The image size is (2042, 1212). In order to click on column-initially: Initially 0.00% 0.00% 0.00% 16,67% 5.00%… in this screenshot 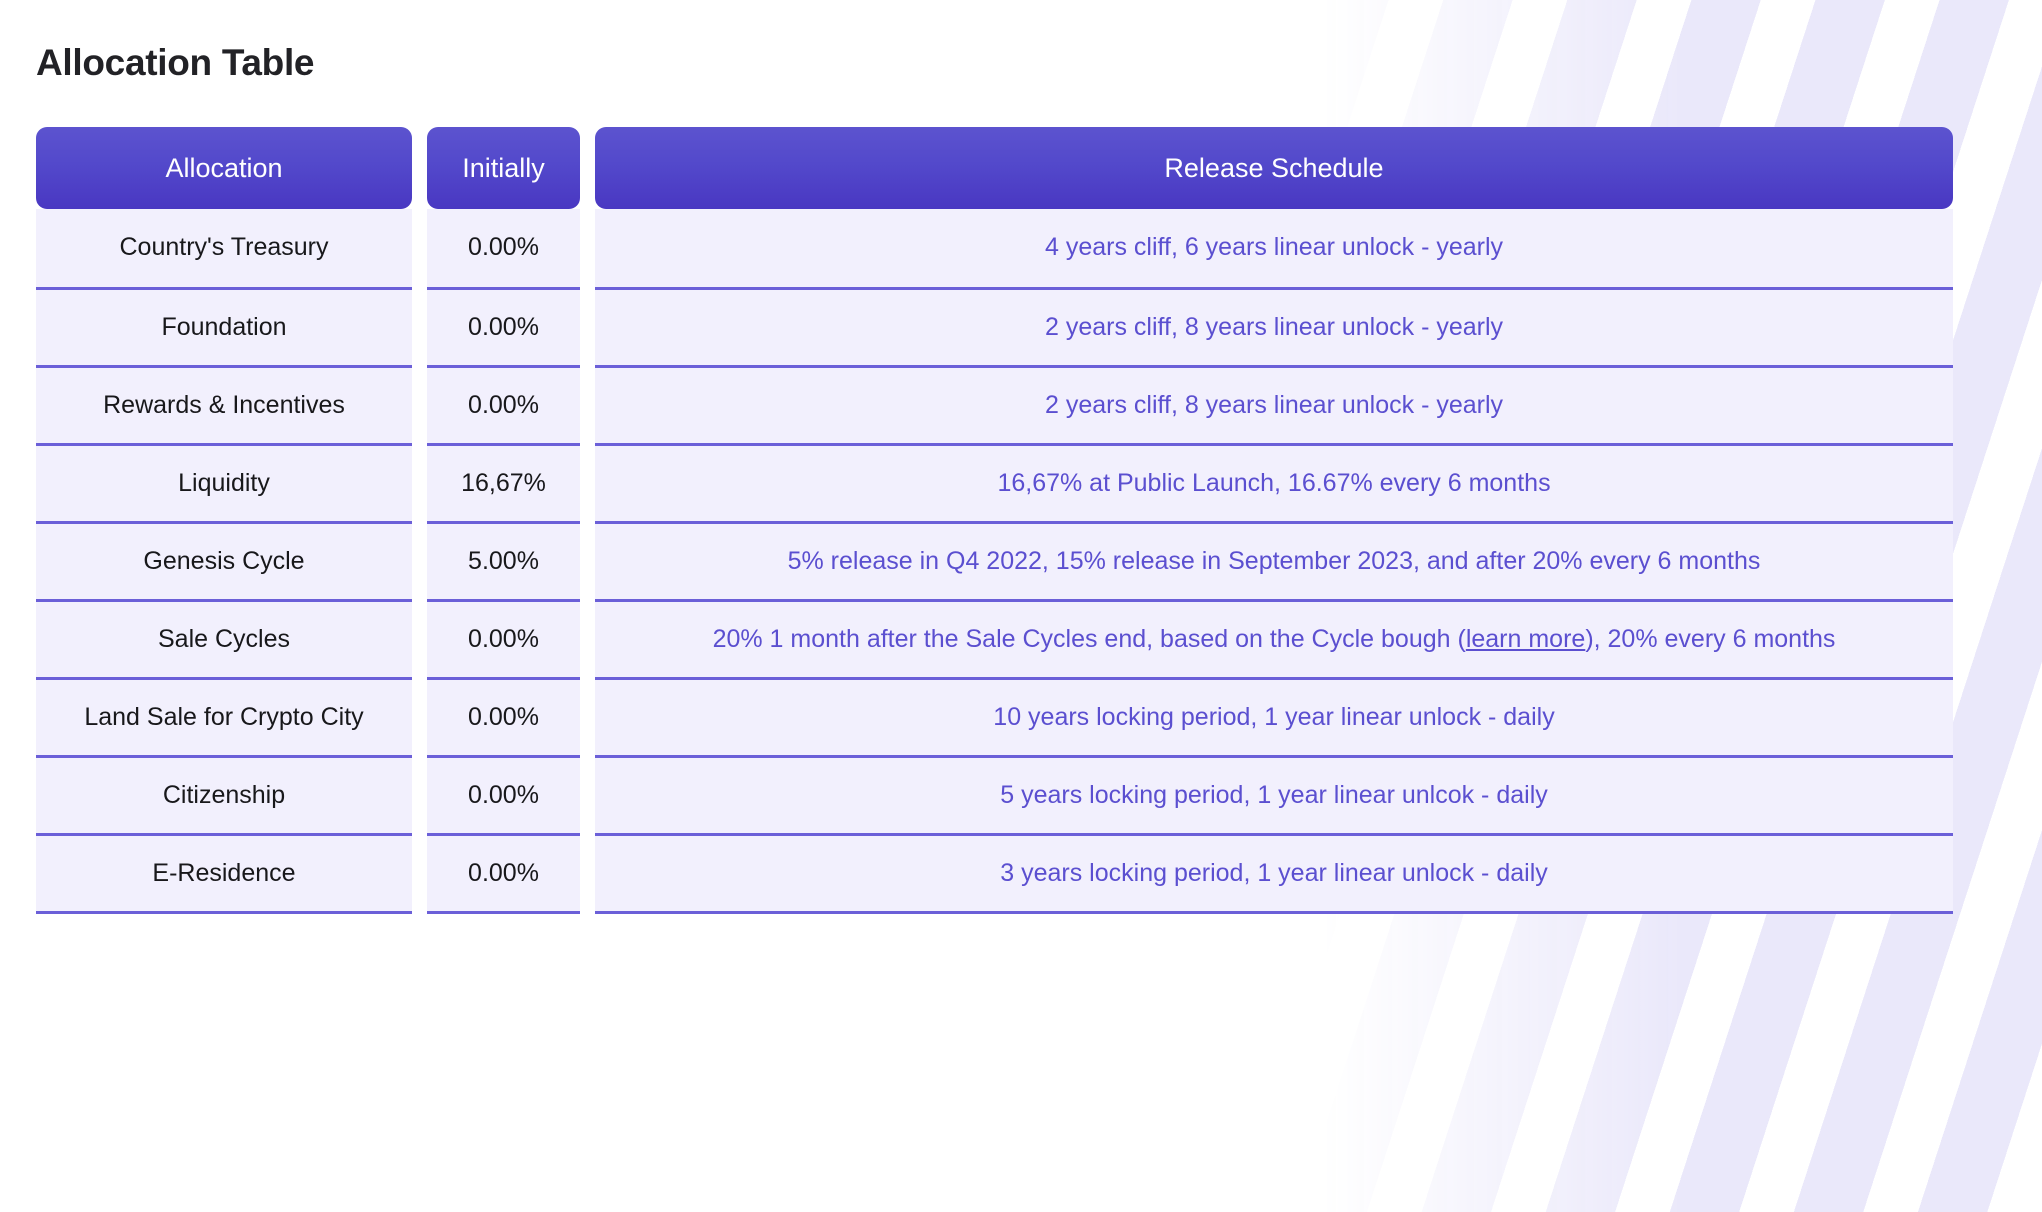, I will do `click(503, 520)`.